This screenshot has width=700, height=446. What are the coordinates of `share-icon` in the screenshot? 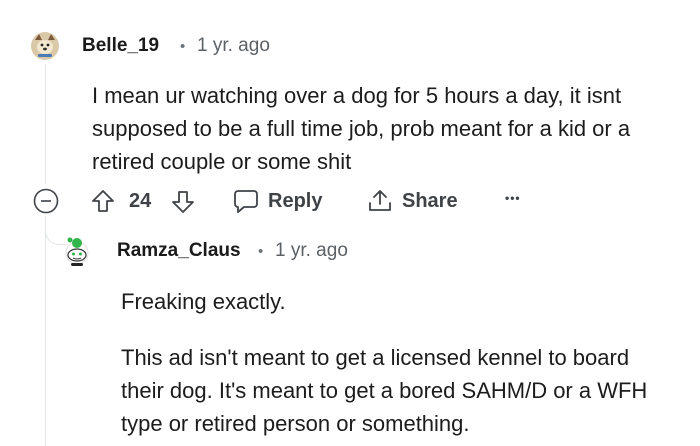 It's located at (380, 201).